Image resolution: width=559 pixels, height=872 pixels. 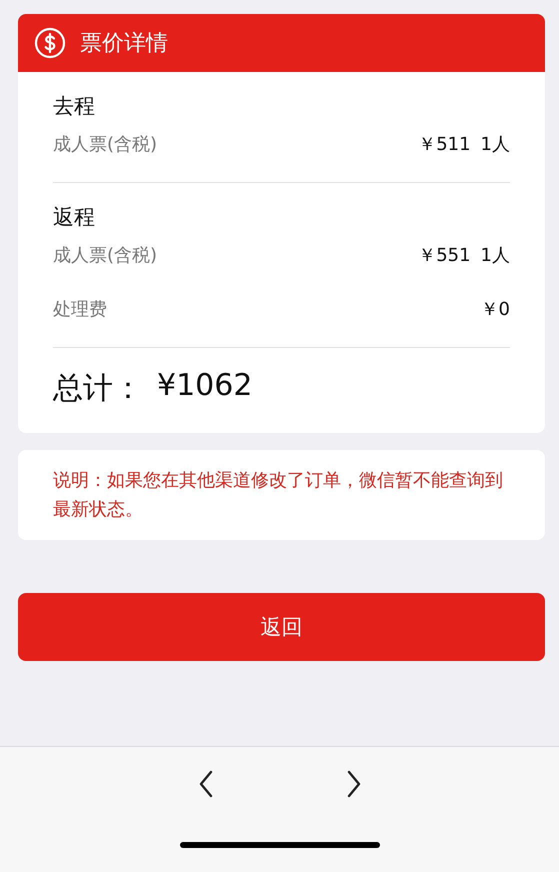 I want to click on fee-price: ￥0, so click(x=495, y=309).